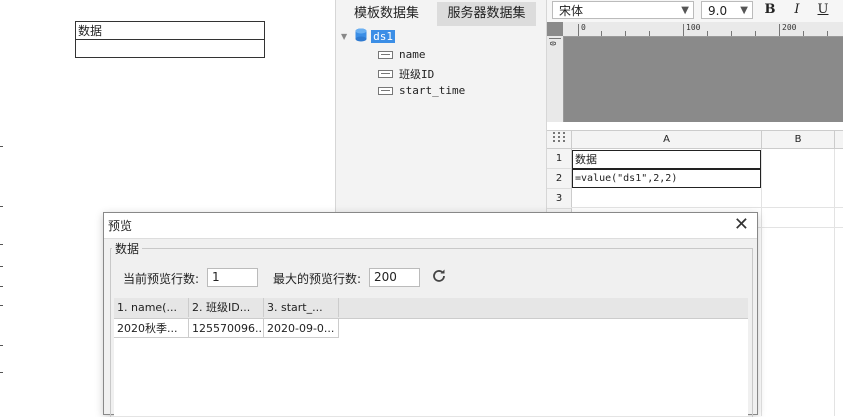 Image resolution: width=843 pixels, height=417 pixels. I want to click on column-header-b: B, so click(798, 140).